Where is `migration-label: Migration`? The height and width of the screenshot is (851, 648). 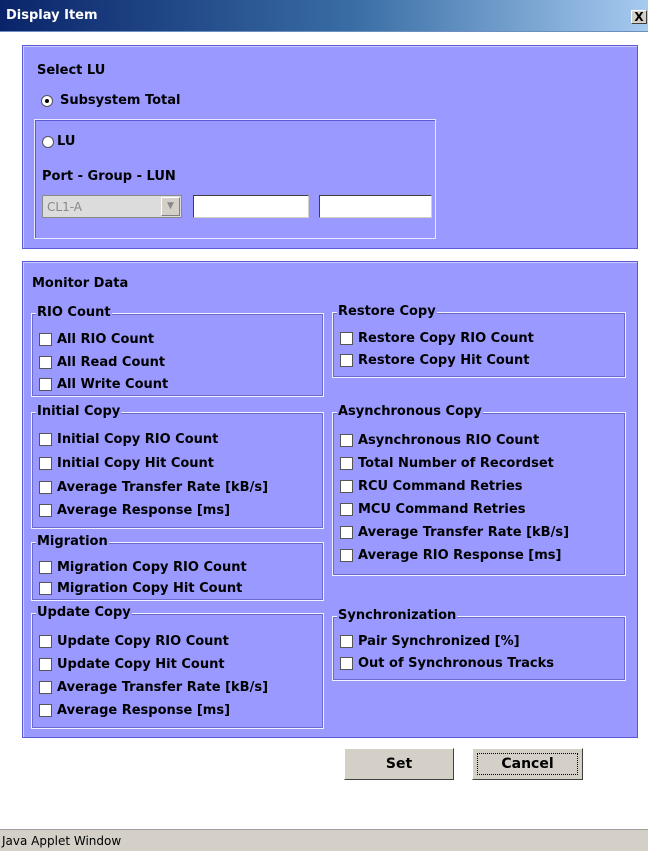
migration-label: Migration is located at coordinates (72, 542).